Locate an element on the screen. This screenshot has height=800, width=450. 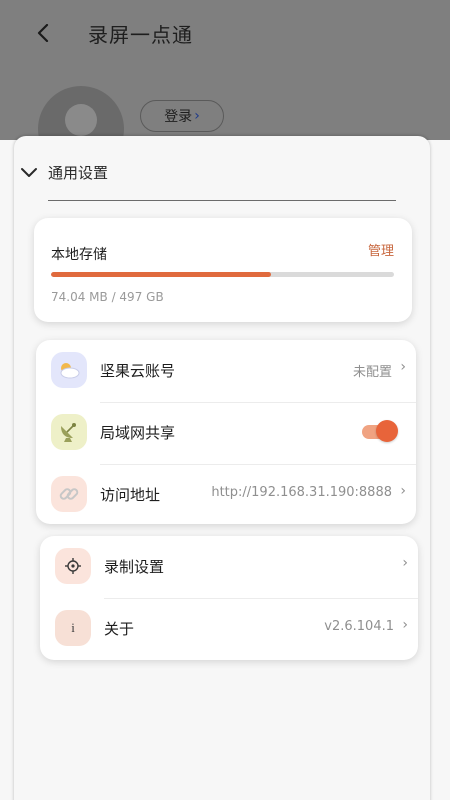
storage-label: 本地存储 is located at coordinates (79, 255).